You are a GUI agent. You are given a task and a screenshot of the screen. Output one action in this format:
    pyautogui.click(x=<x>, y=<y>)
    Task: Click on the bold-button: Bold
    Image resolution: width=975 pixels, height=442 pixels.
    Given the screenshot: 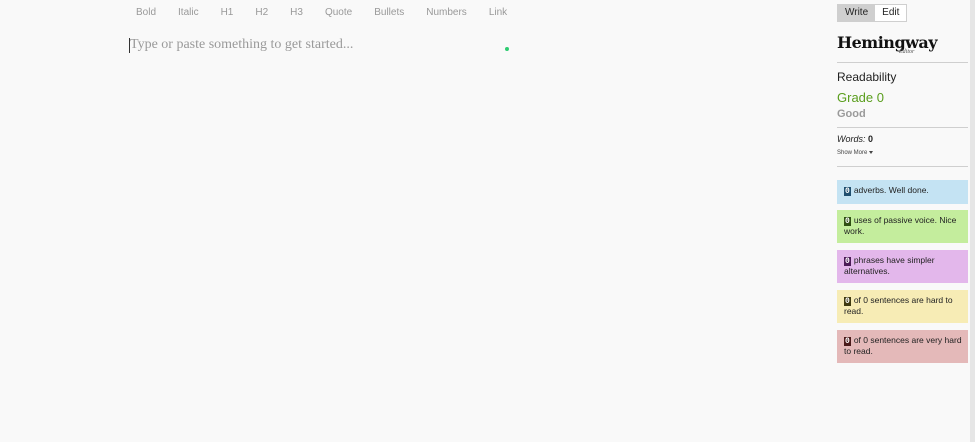 What is the action you would take?
    pyautogui.click(x=146, y=12)
    